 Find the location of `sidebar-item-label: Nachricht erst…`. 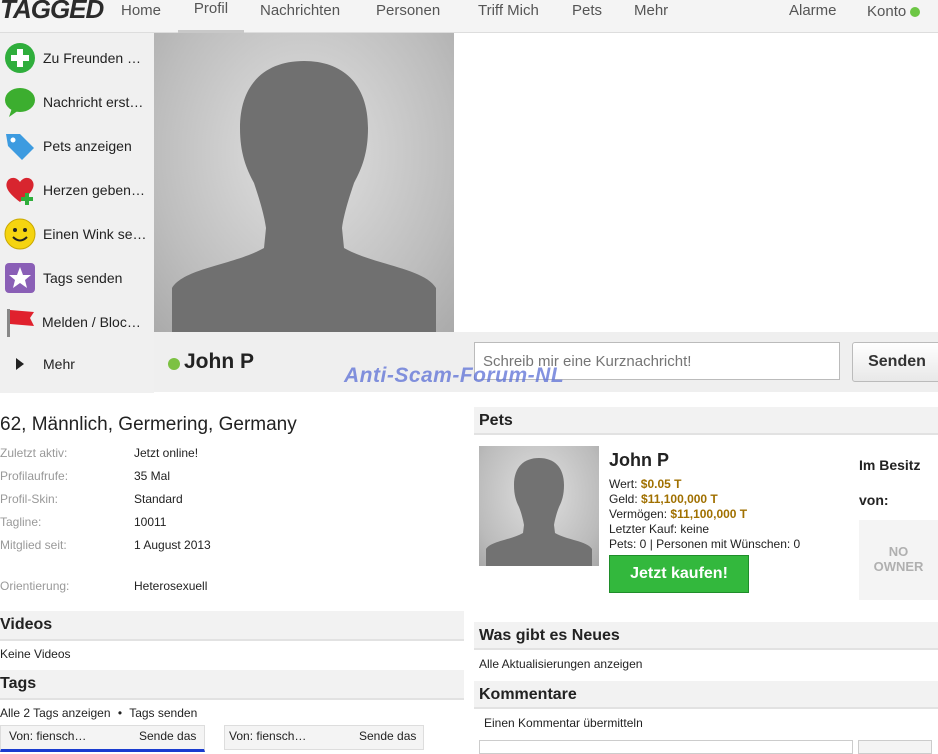

sidebar-item-label: Nachricht erst… is located at coordinates (93, 102).